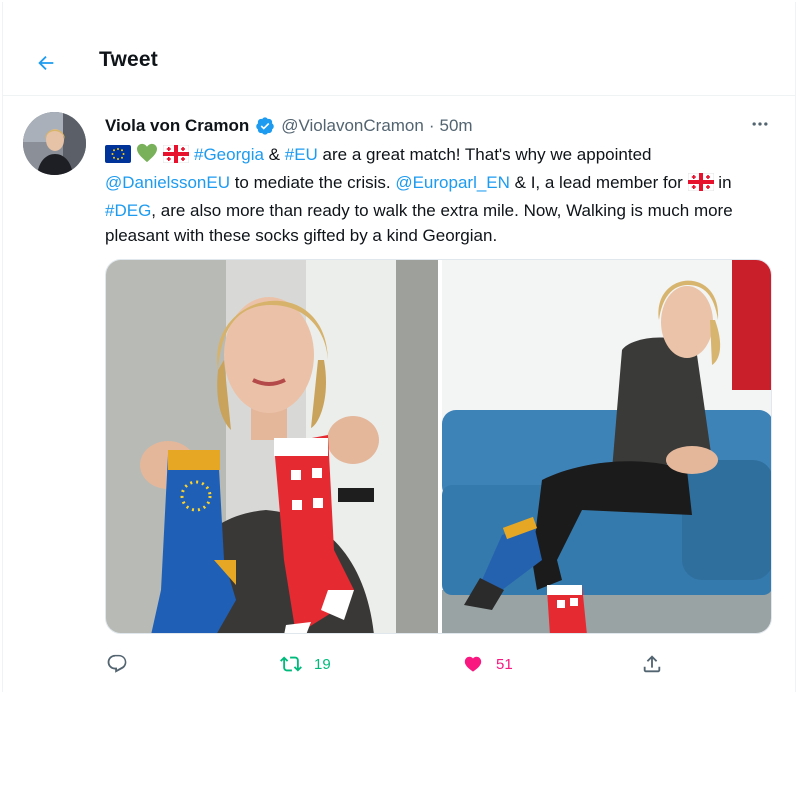 The image size is (800, 802). What do you see at coordinates (400, 664) in the screenshot?
I see `tweet-actions: 19 51` at bounding box center [400, 664].